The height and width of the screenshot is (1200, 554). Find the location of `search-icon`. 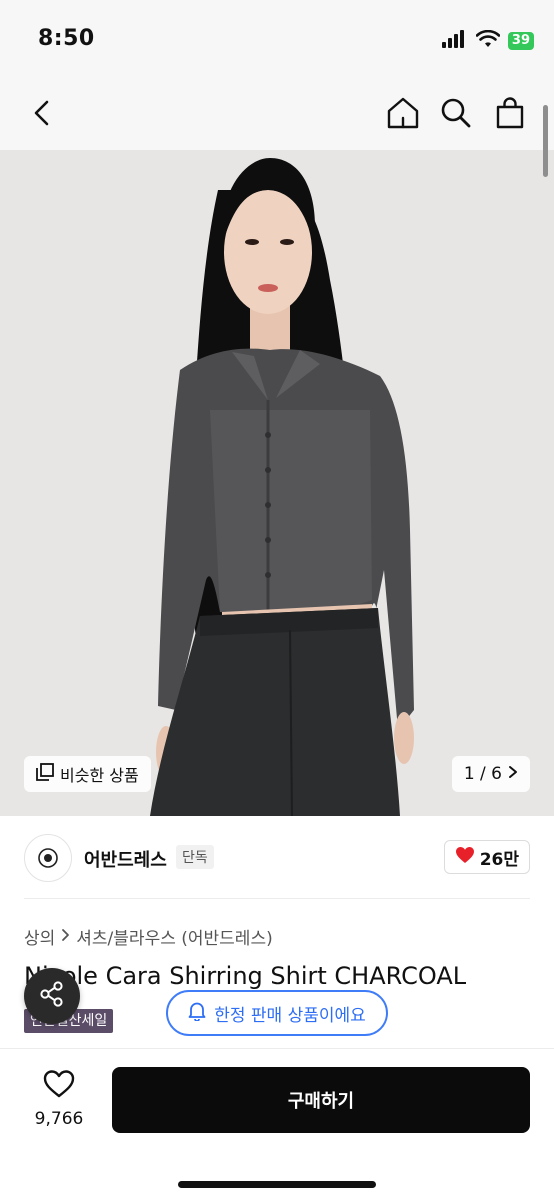

search-icon is located at coordinates (456, 115).